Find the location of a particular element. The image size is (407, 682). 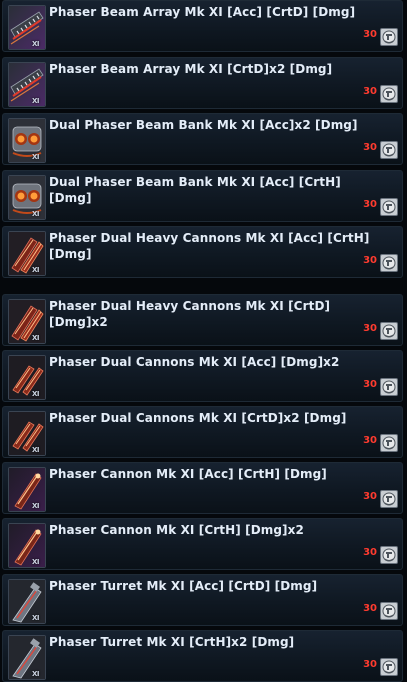

item-name: Phaser Dual Cannons Mk XI [CrtD]x2 [Dmg] is located at coordinates (198, 418).